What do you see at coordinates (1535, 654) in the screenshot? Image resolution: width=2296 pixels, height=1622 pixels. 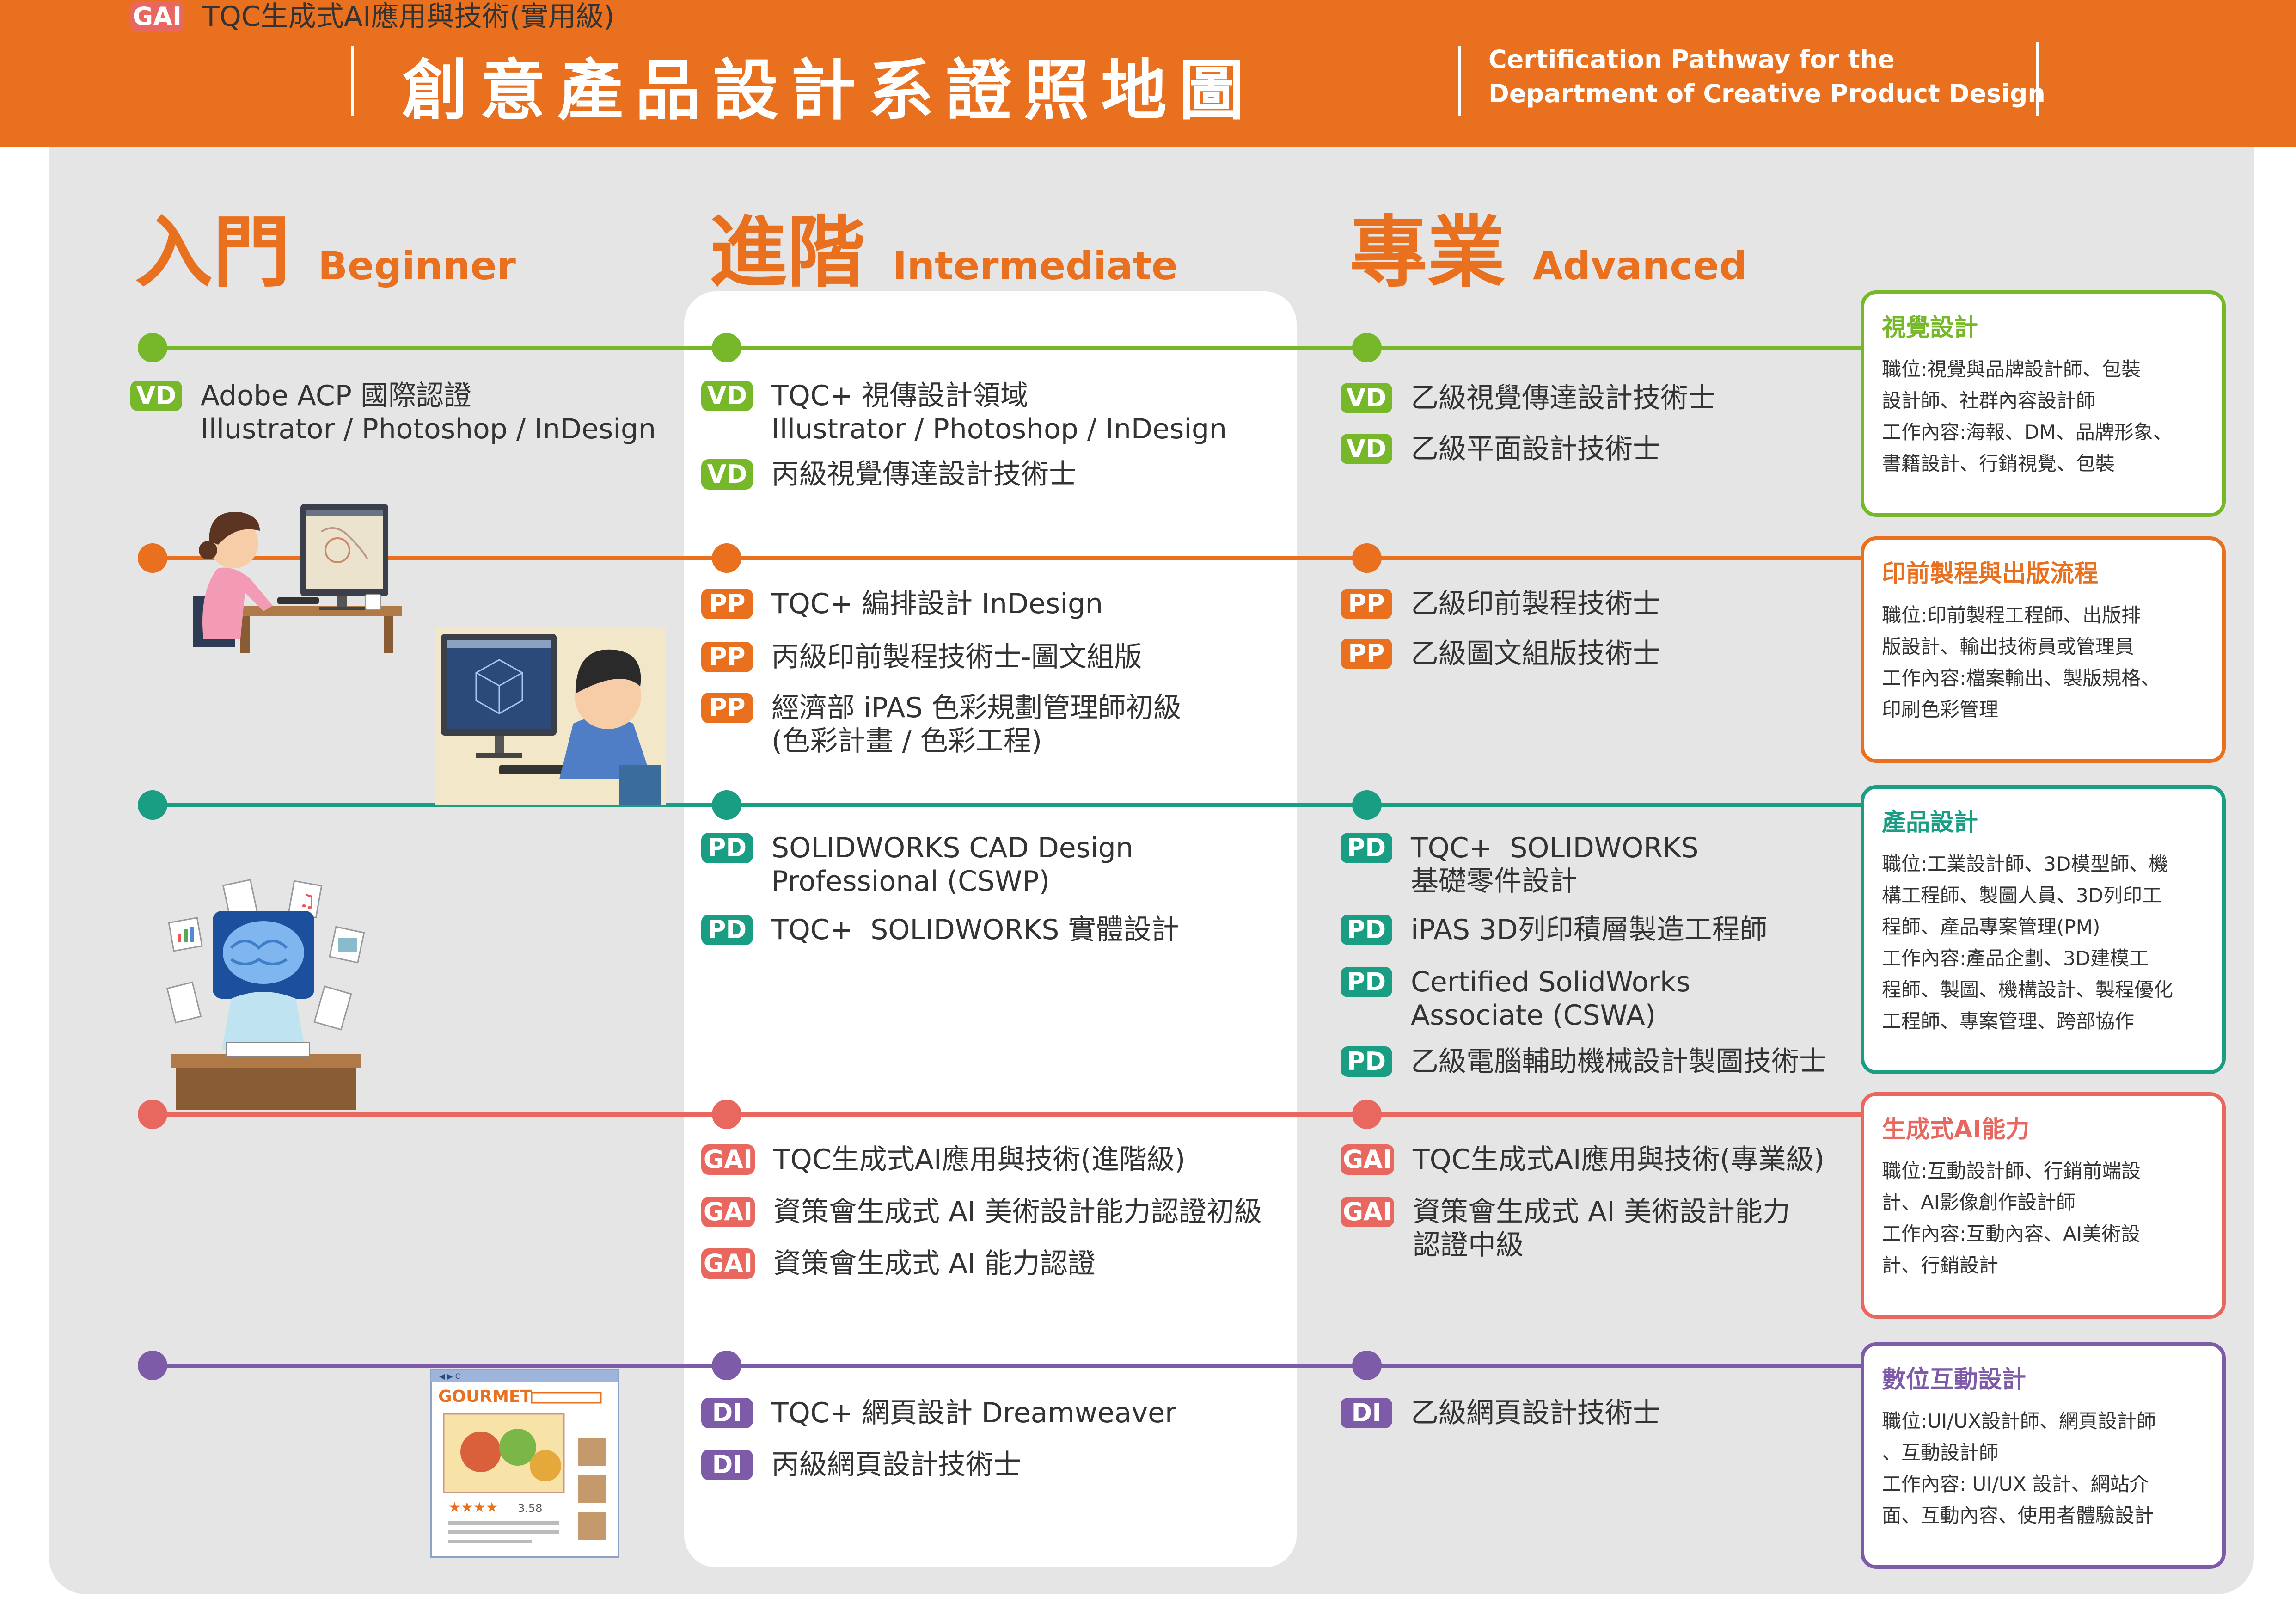 I see `cert-name: 乙級圖文組版技術士` at bounding box center [1535, 654].